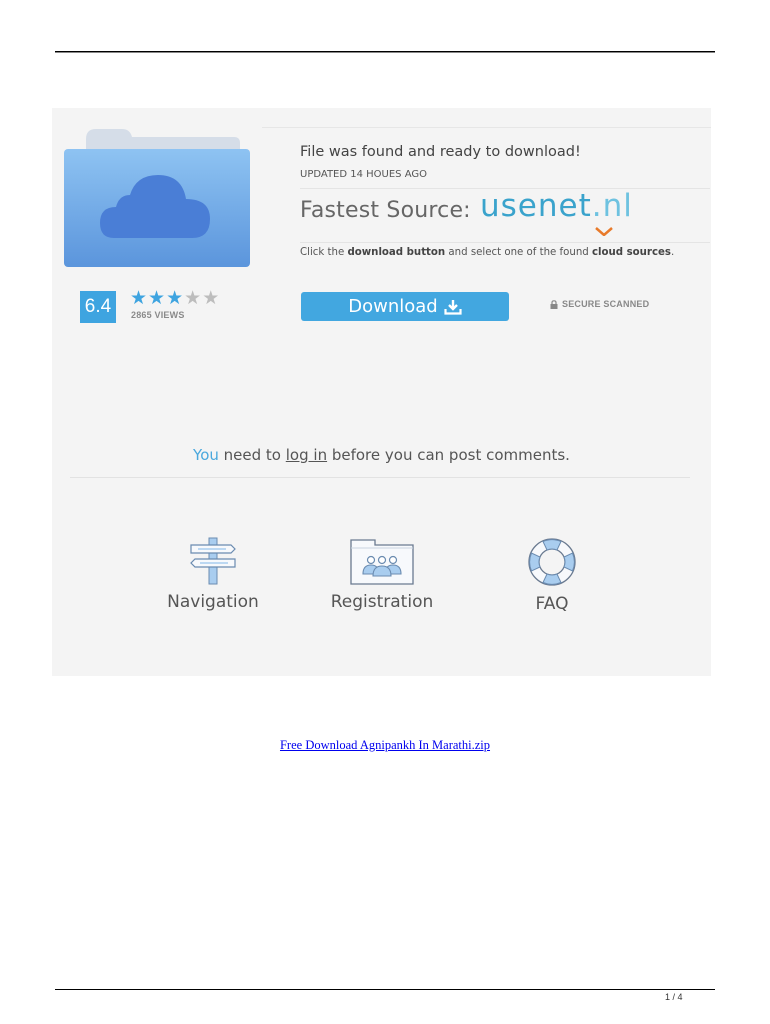  What do you see at coordinates (612, 206) in the screenshot?
I see `usenet-logo-tld: .nl` at bounding box center [612, 206].